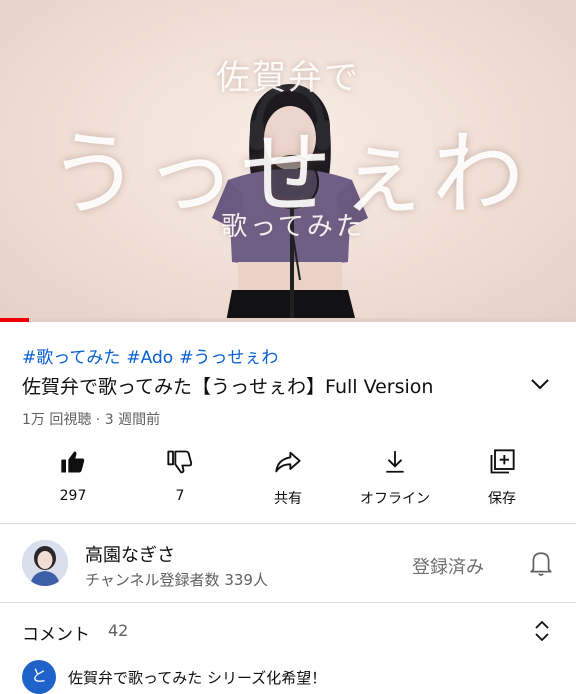 Image resolution: width=576 pixels, height=694 pixels. I want to click on progress-played, so click(14, 320).